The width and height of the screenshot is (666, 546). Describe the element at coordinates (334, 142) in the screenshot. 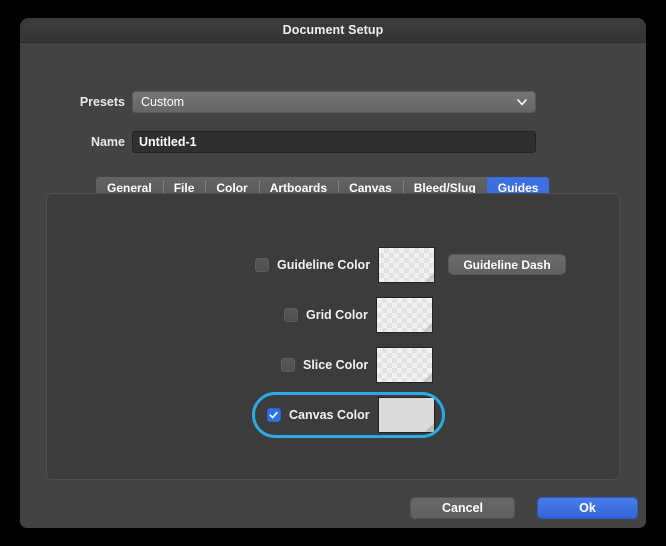

I see `name-input: Untitled-1` at that location.